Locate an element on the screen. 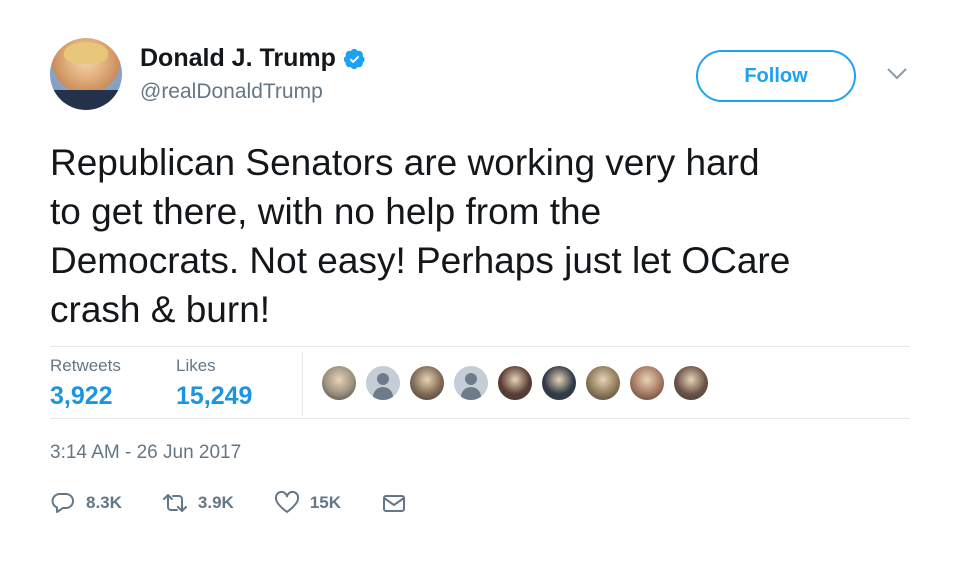 This screenshot has height=561, width=960. retweets-value: 3,922 is located at coordinates (81, 396).